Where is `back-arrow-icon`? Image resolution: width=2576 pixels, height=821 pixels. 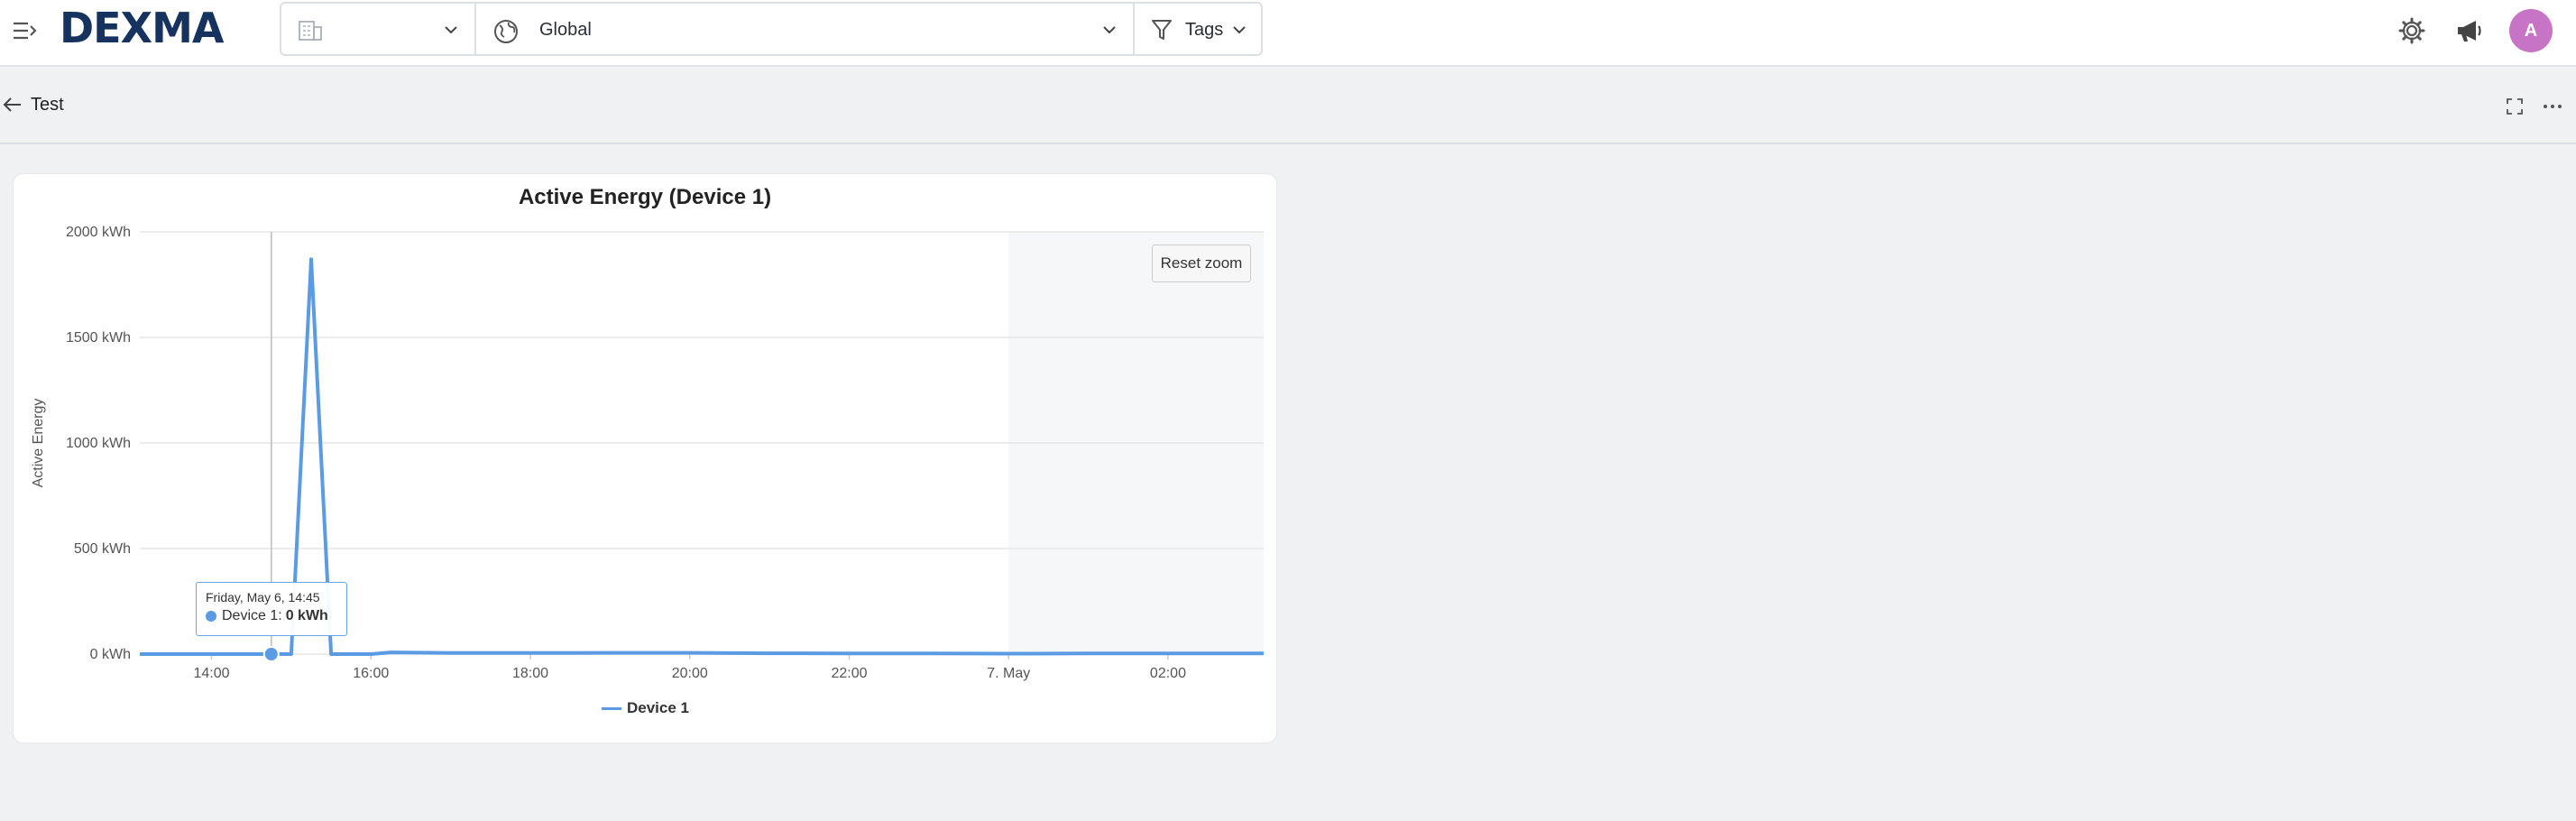 back-arrow-icon is located at coordinates (13, 105).